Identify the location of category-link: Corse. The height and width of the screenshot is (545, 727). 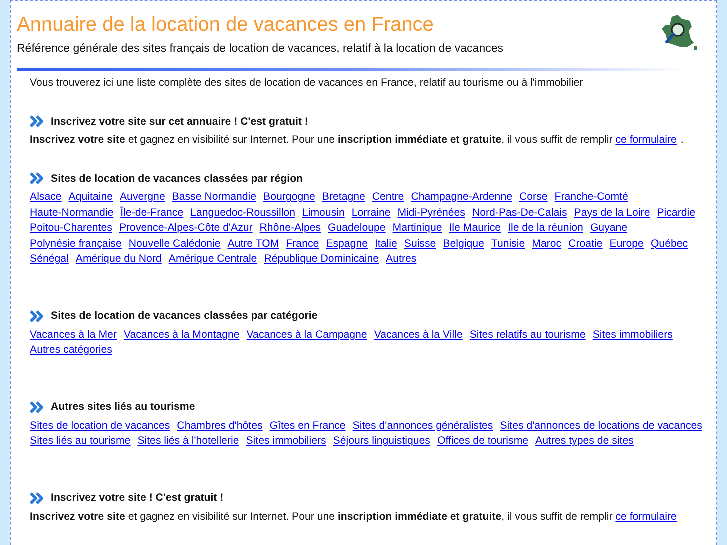
(534, 198).